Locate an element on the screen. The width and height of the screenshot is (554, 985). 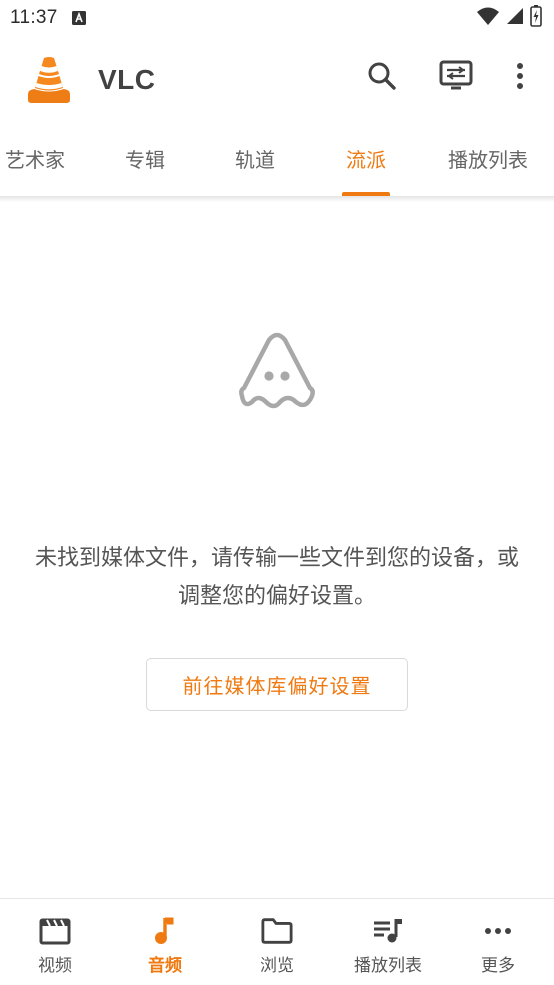
nav-item-playlists: 播放列表 is located at coordinates (388, 942).